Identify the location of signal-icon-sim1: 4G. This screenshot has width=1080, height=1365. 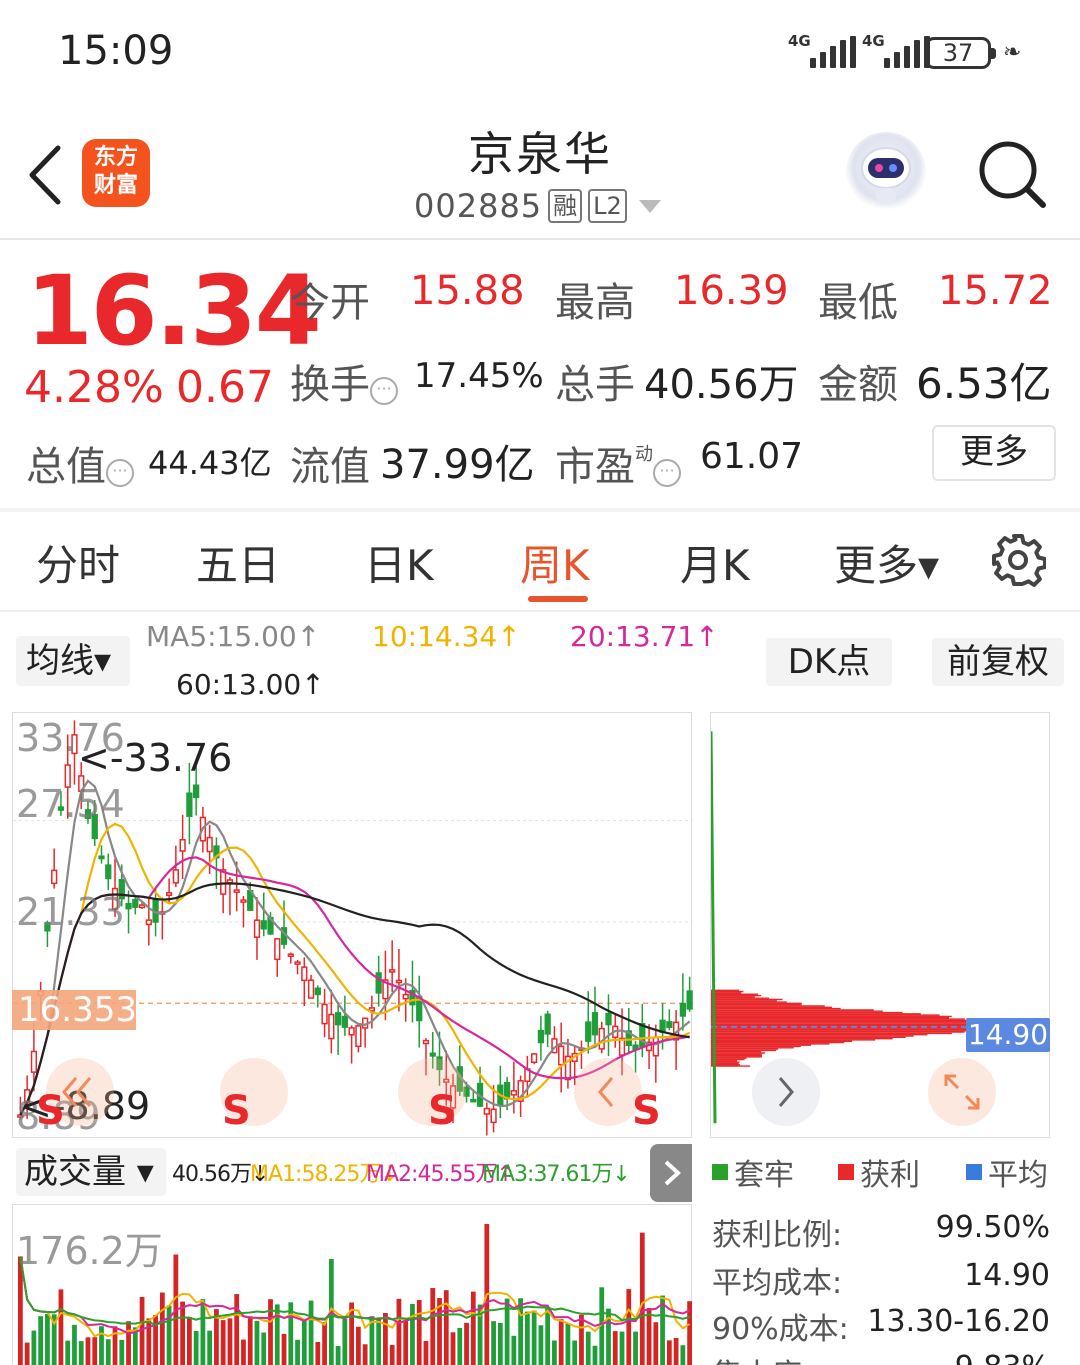
(822, 50).